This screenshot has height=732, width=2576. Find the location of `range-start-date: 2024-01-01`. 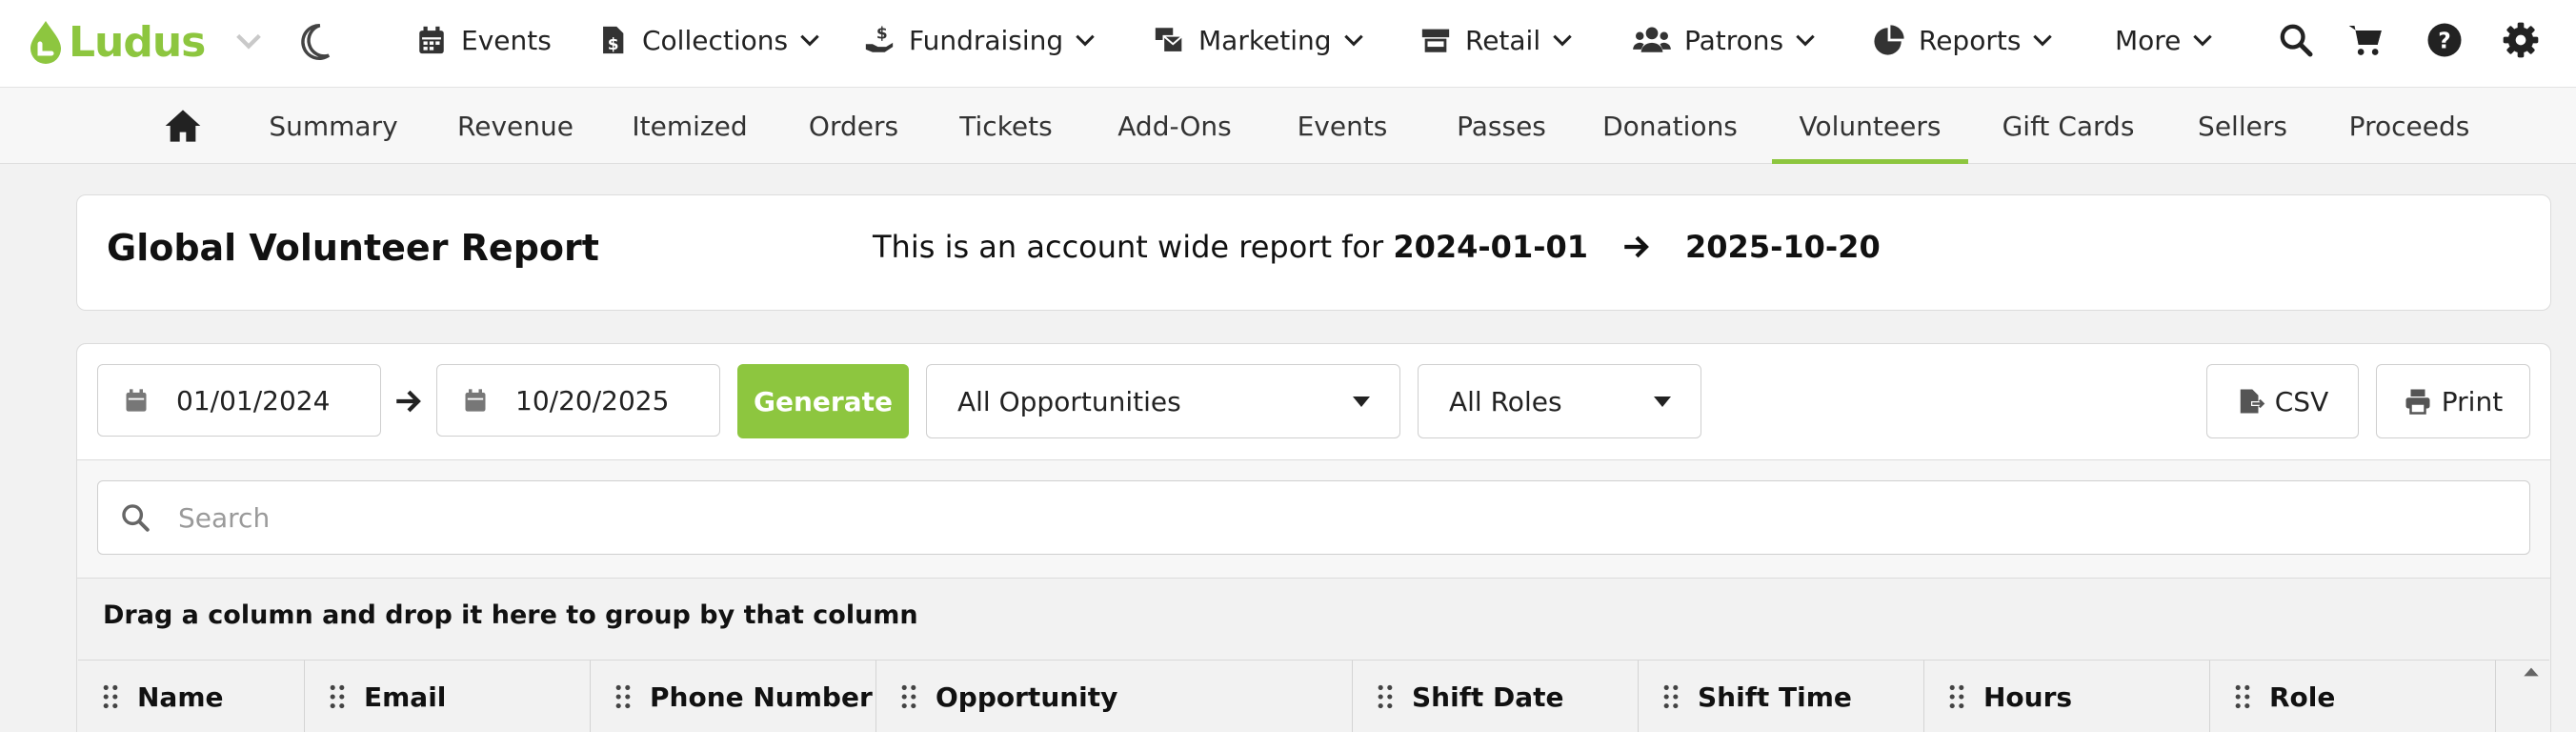

range-start-date: 2024-01-01 is located at coordinates (1491, 247).